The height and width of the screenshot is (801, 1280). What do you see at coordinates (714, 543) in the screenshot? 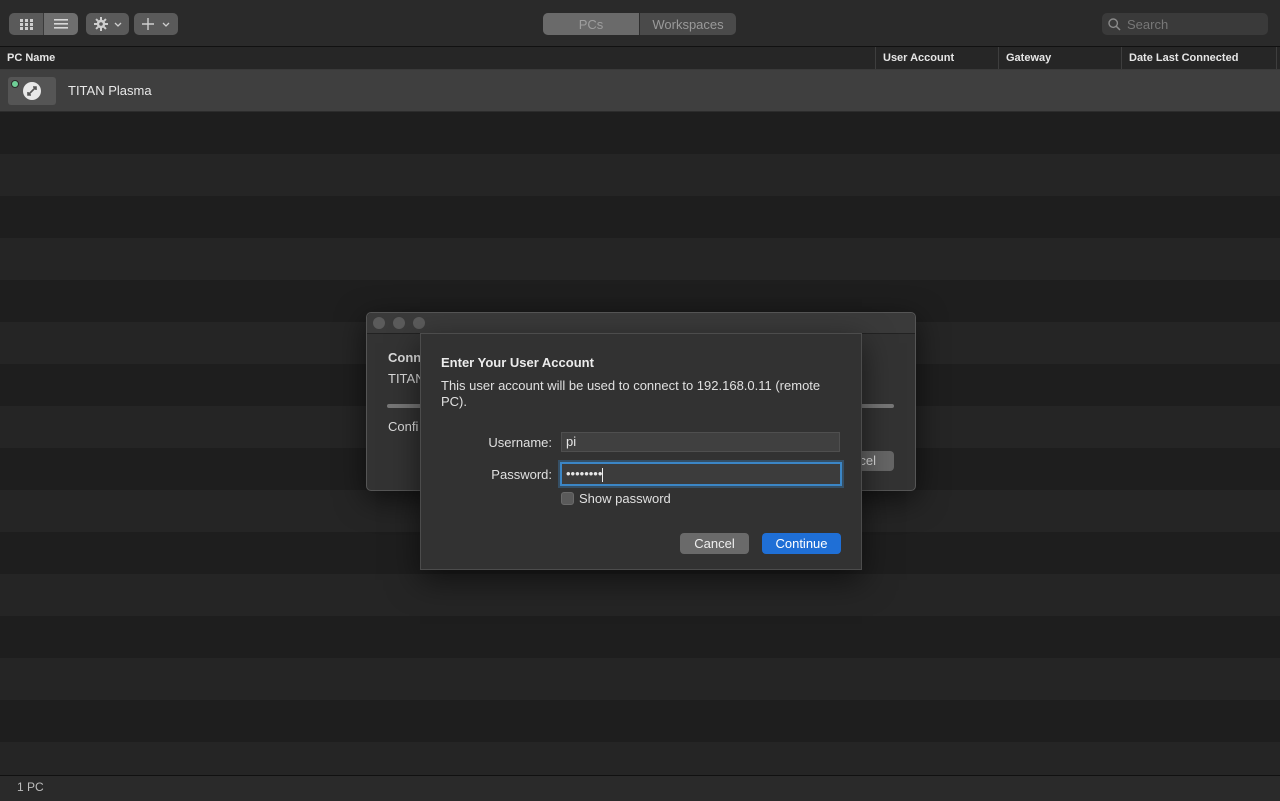
I see `cancel-button: Cancel` at bounding box center [714, 543].